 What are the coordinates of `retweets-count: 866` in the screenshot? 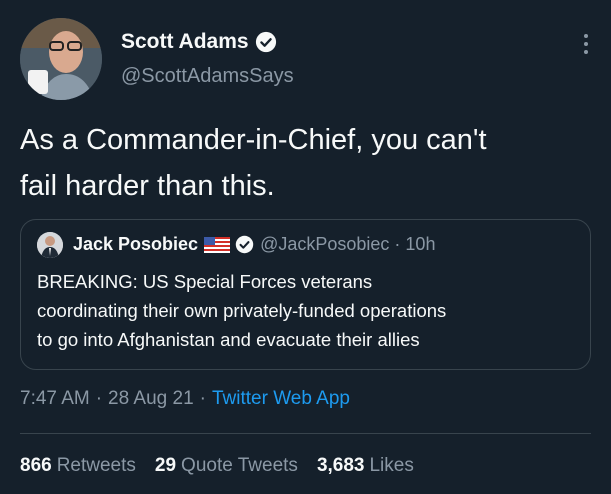 It's located at (36, 465).